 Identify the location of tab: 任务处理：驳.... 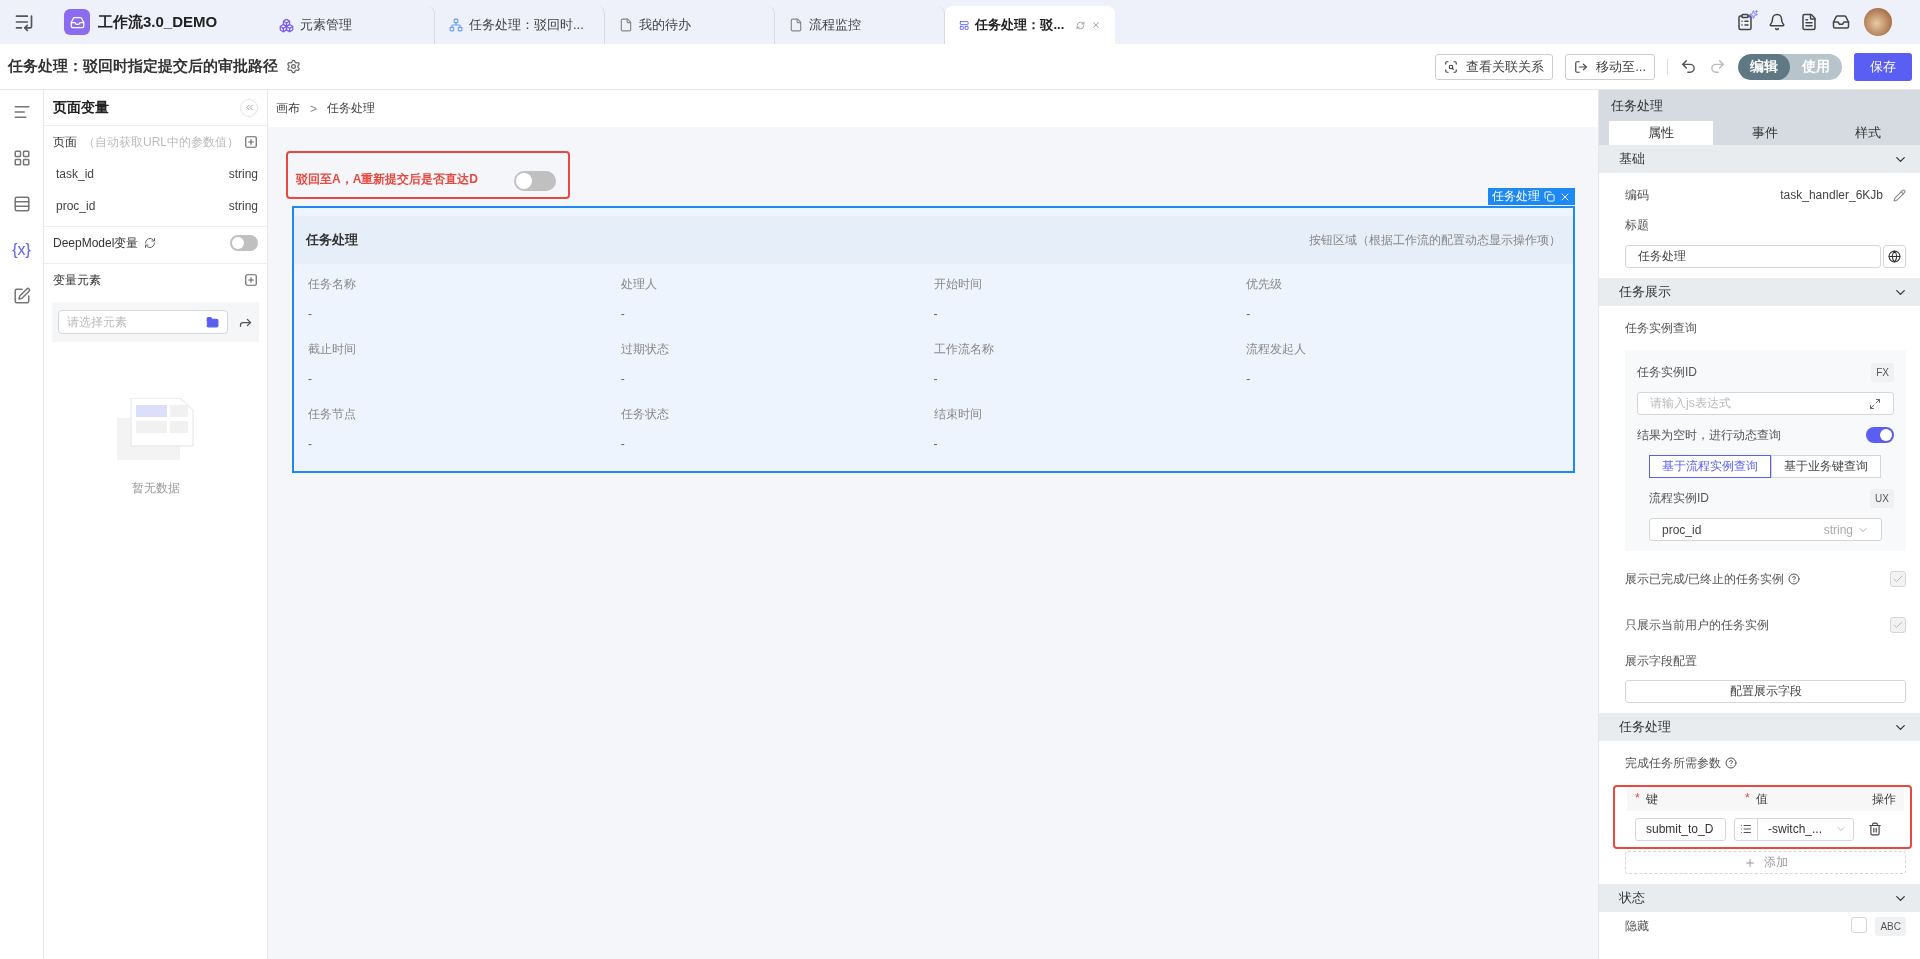
(1030, 25).